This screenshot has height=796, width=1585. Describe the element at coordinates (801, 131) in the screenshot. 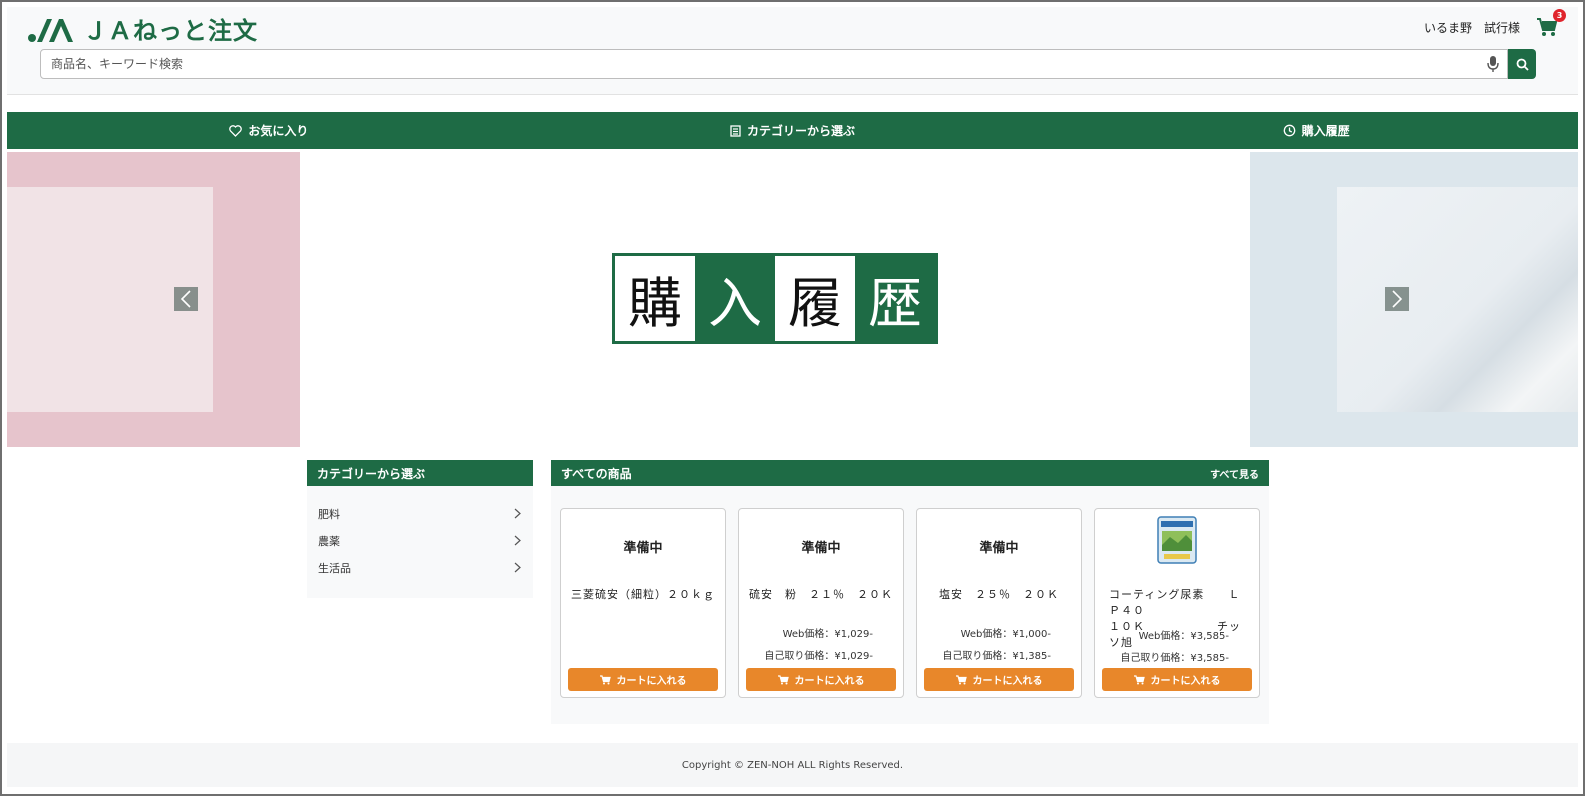

I see `nav-categories-label: カテゴリーから選ぶ` at that location.